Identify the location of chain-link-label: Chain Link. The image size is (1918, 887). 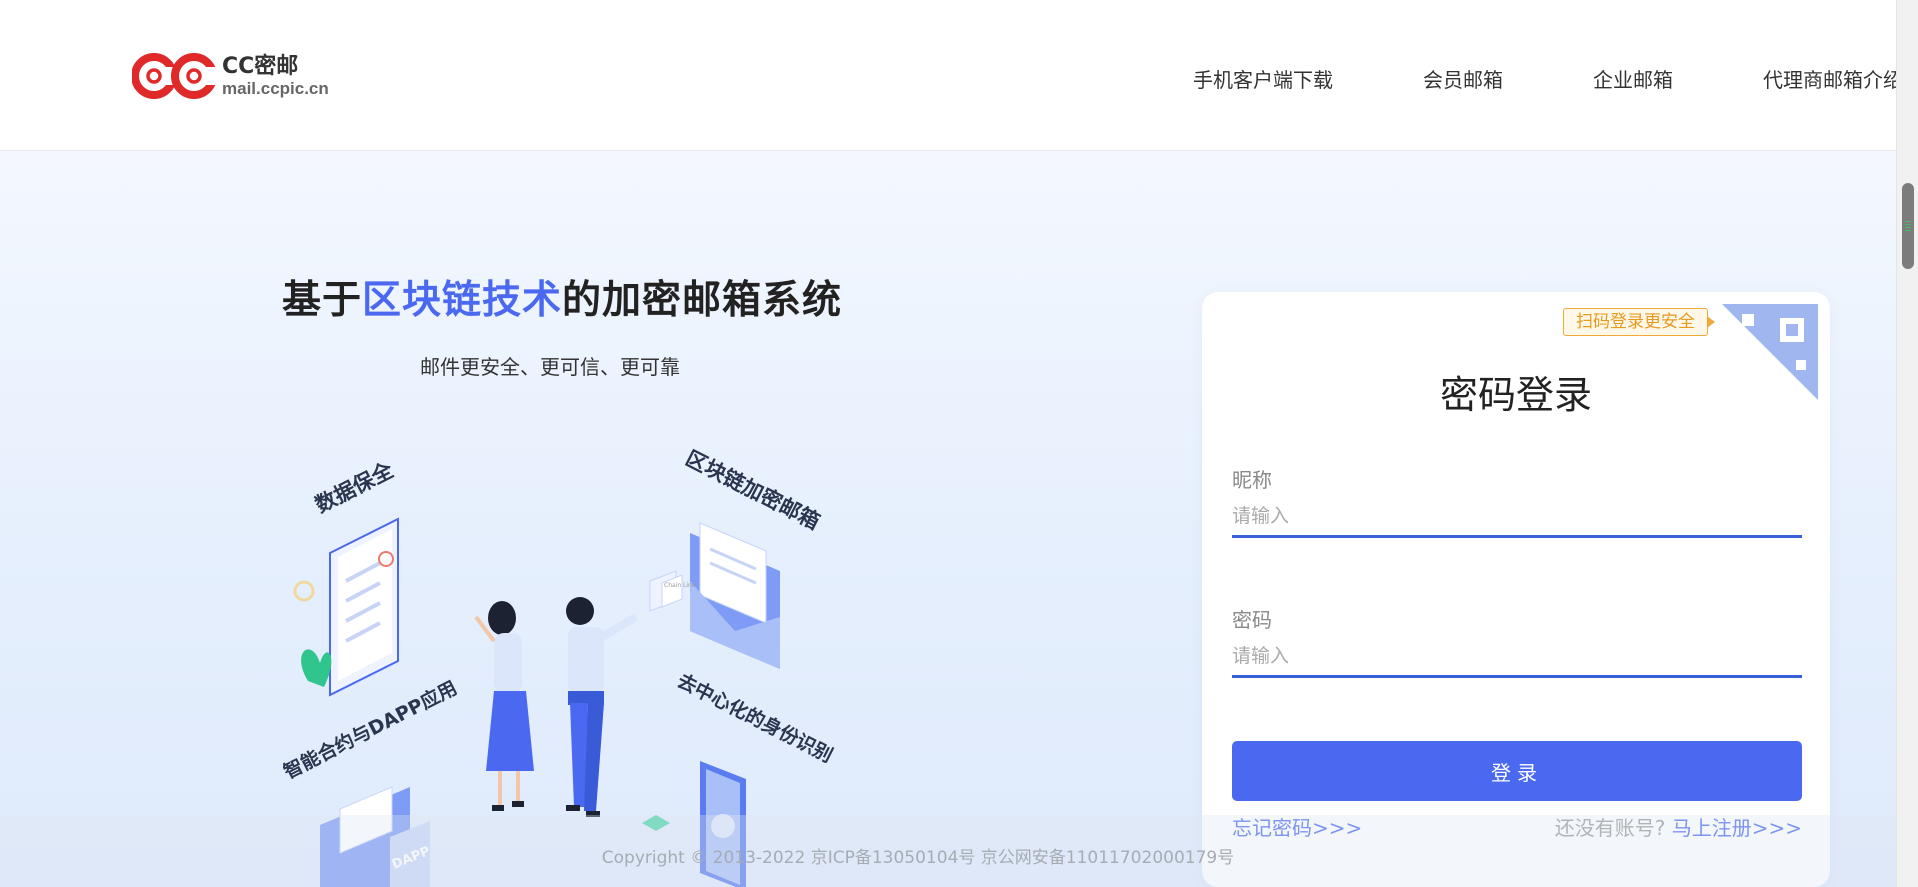
(680, 585).